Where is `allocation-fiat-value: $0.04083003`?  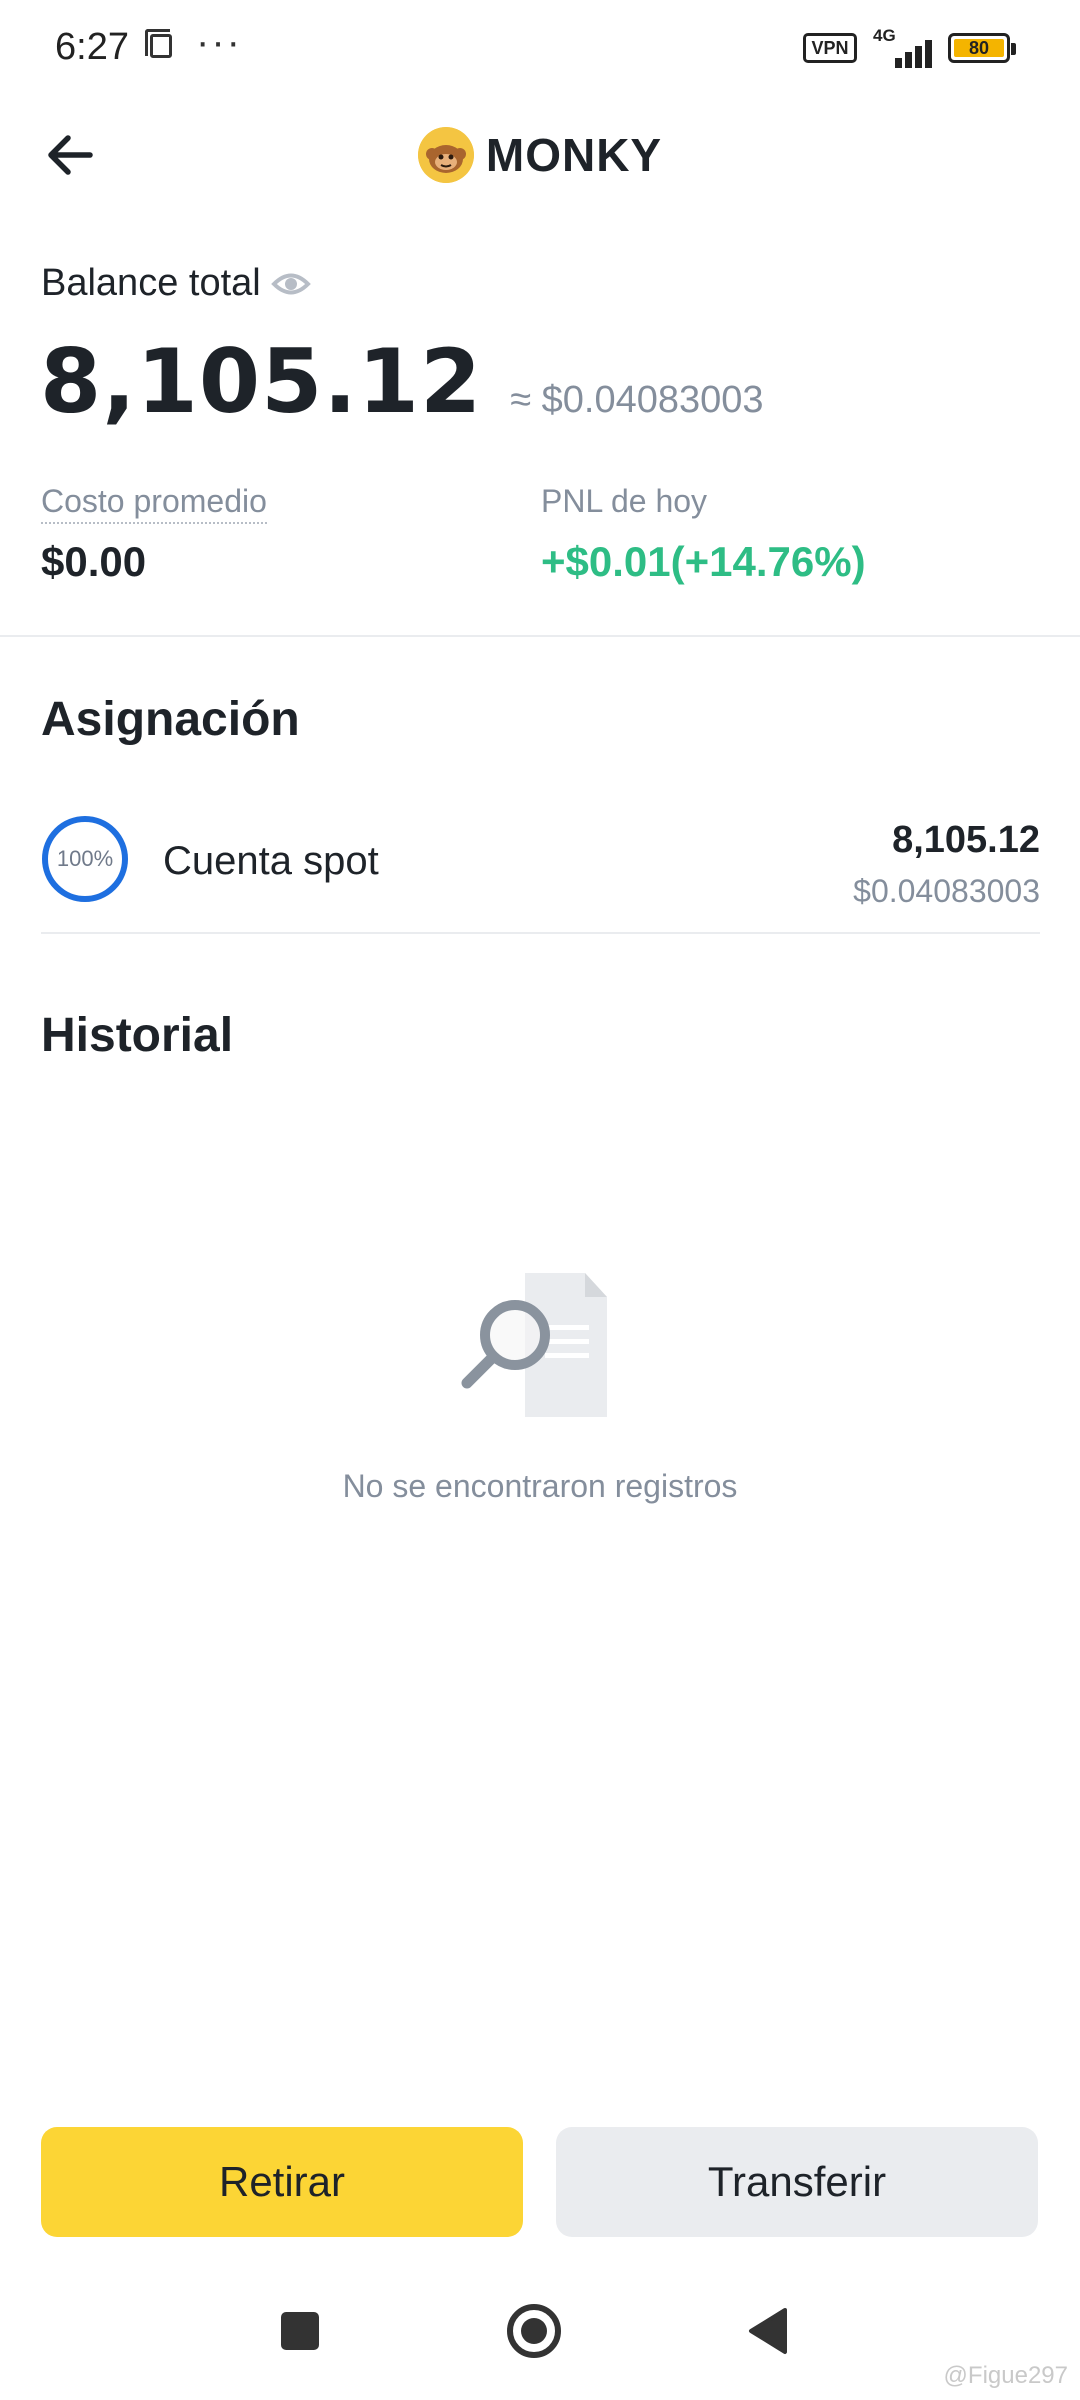
allocation-fiat-value: $0.04083003 is located at coordinates (946, 891).